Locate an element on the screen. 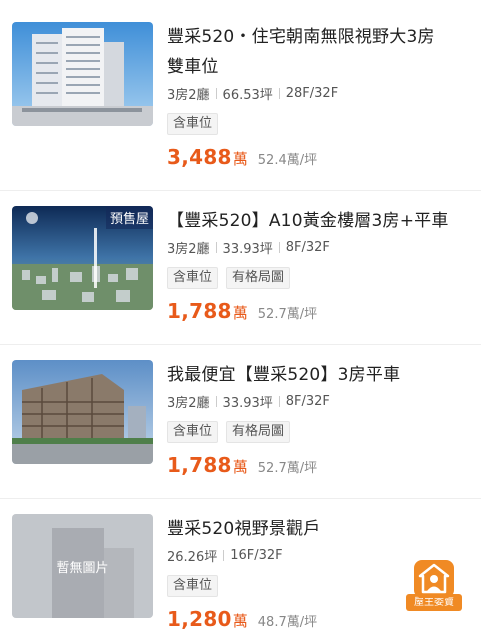 The image size is (481, 640). listing-photo: 暫無圖片 is located at coordinates (82, 566).